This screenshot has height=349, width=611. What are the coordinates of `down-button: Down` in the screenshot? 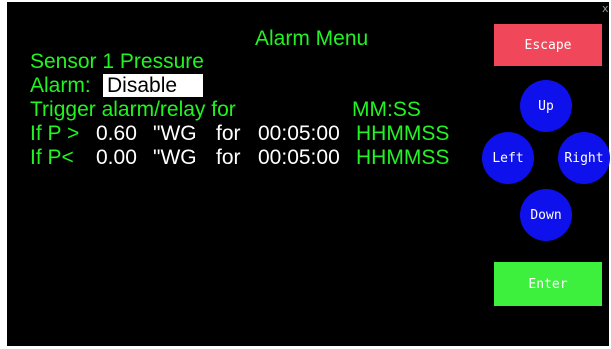 It's located at (546, 215).